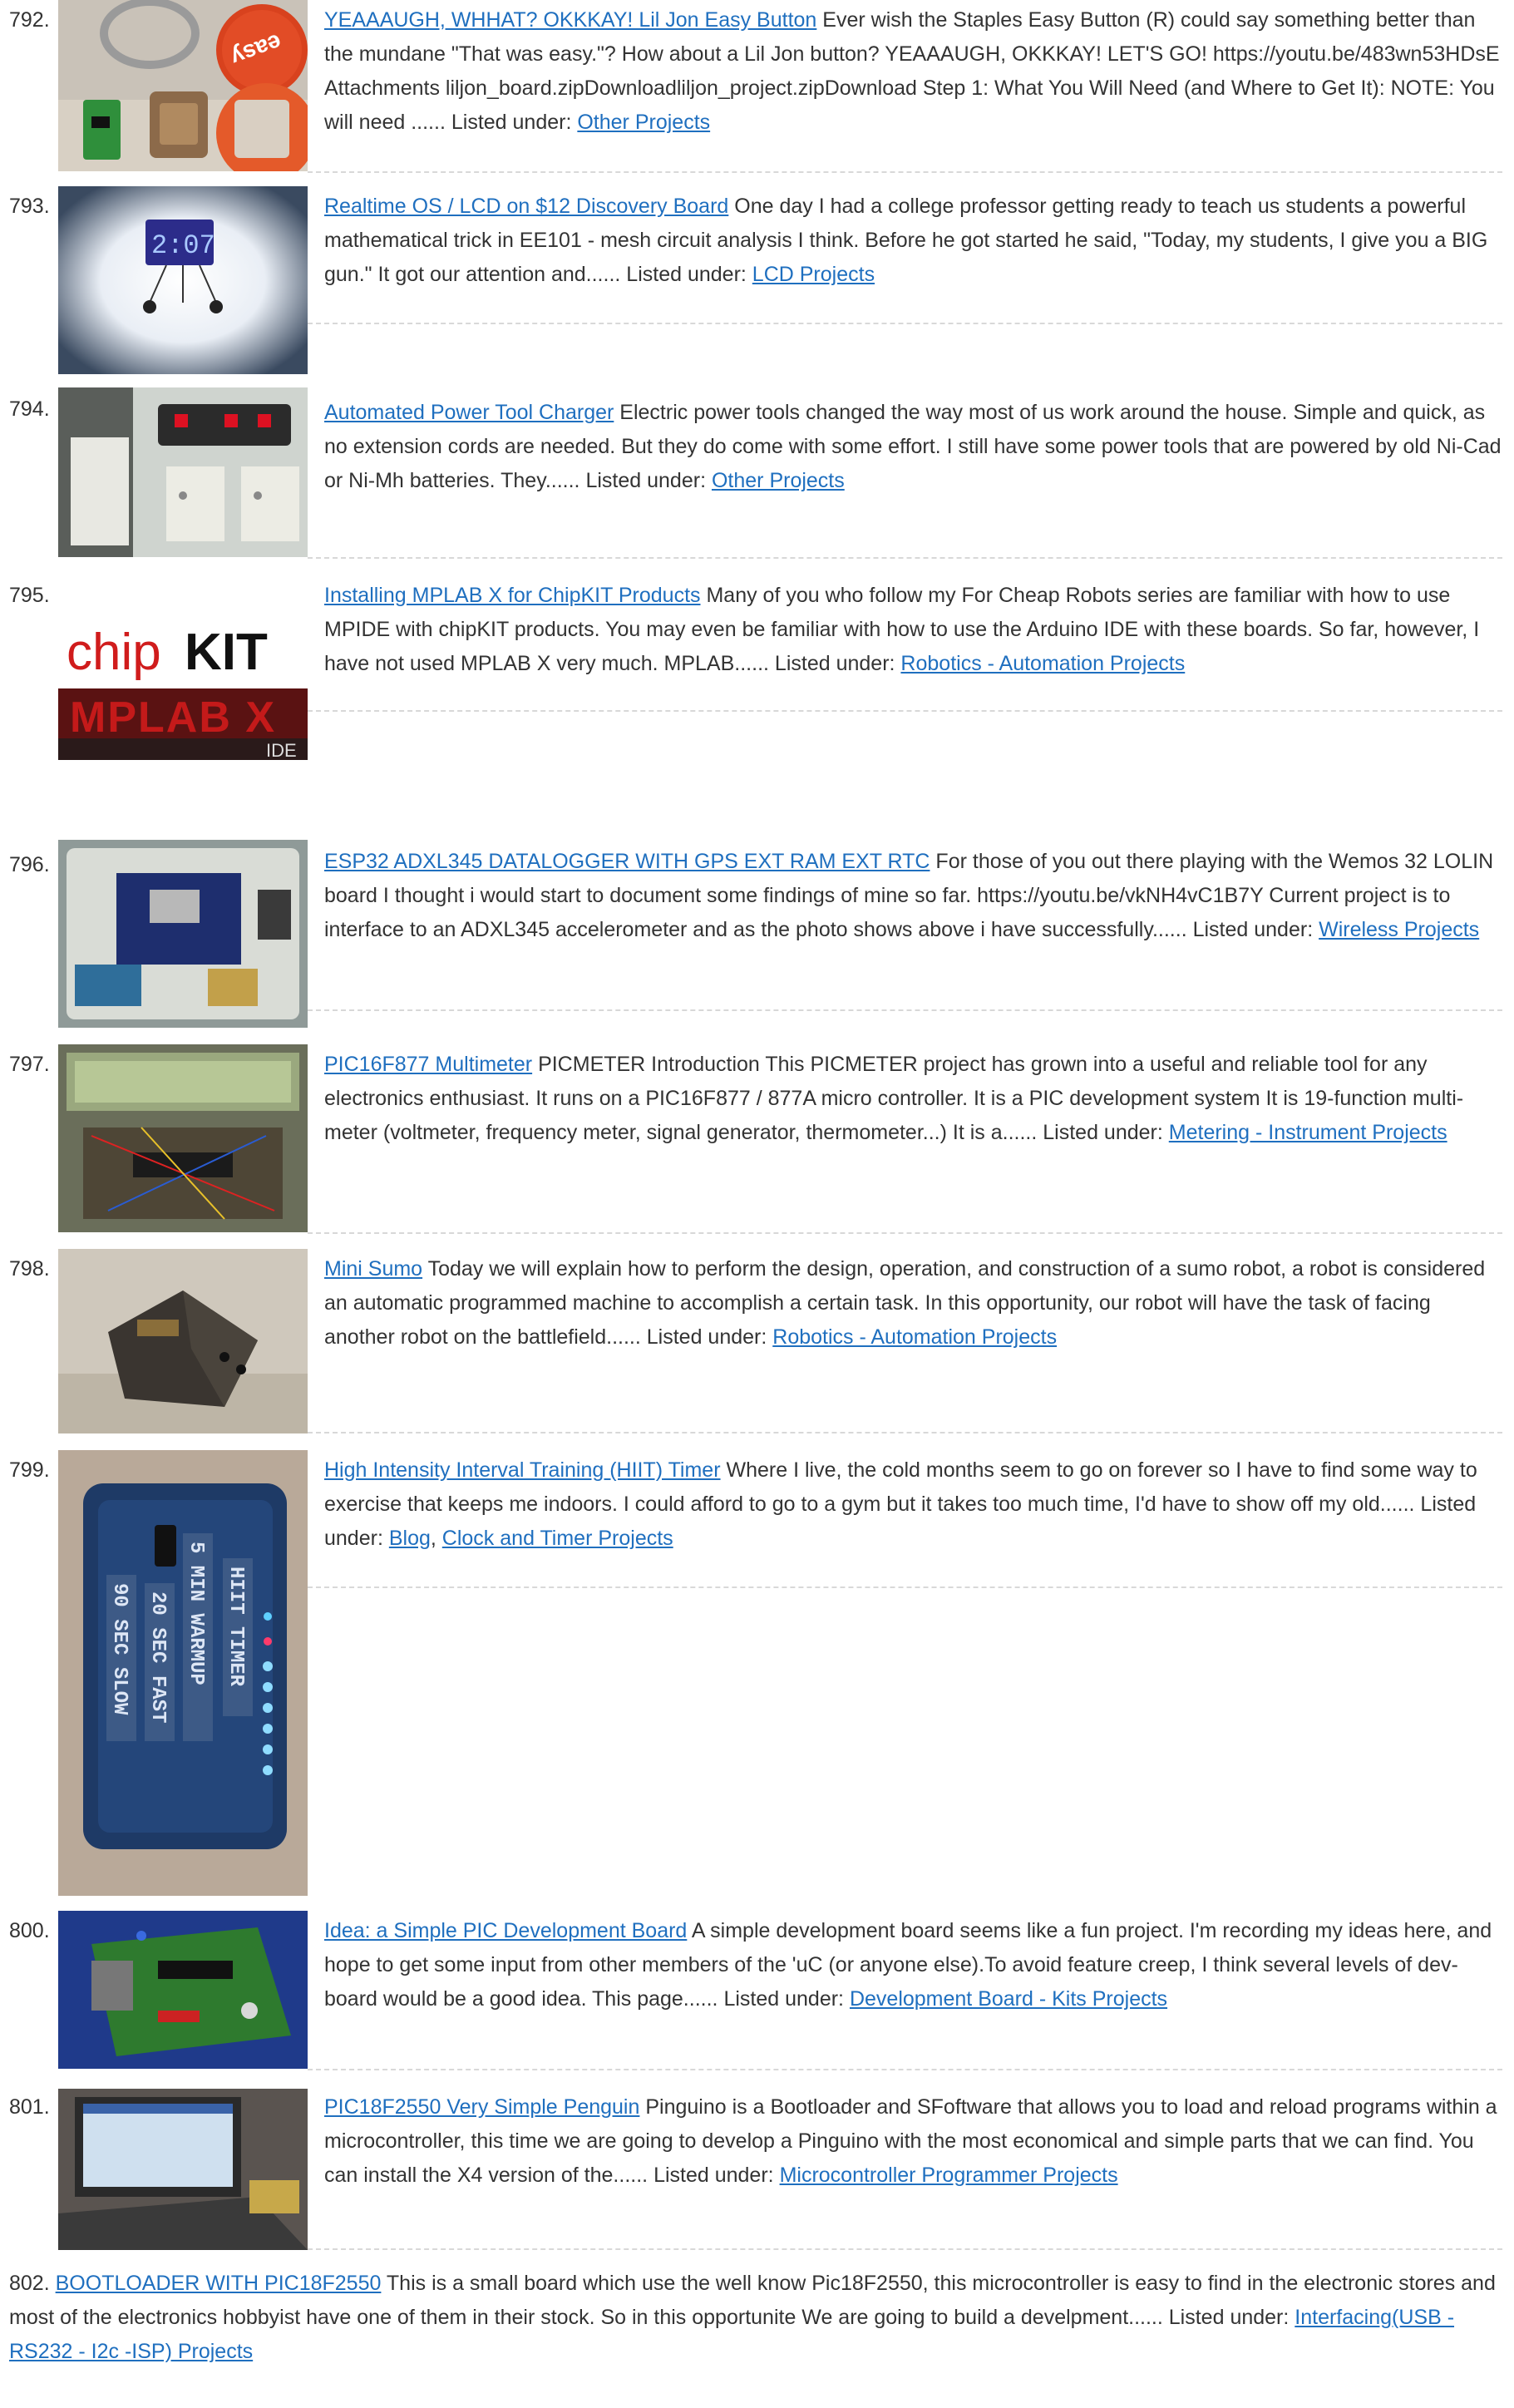 The width and height of the screenshot is (1514, 2408). What do you see at coordinates (219, 2284) in the screenshot?
I see `entry-title-link: BOOTLOADER WITH PIC18F2550` at bounding box center [219, 2284].